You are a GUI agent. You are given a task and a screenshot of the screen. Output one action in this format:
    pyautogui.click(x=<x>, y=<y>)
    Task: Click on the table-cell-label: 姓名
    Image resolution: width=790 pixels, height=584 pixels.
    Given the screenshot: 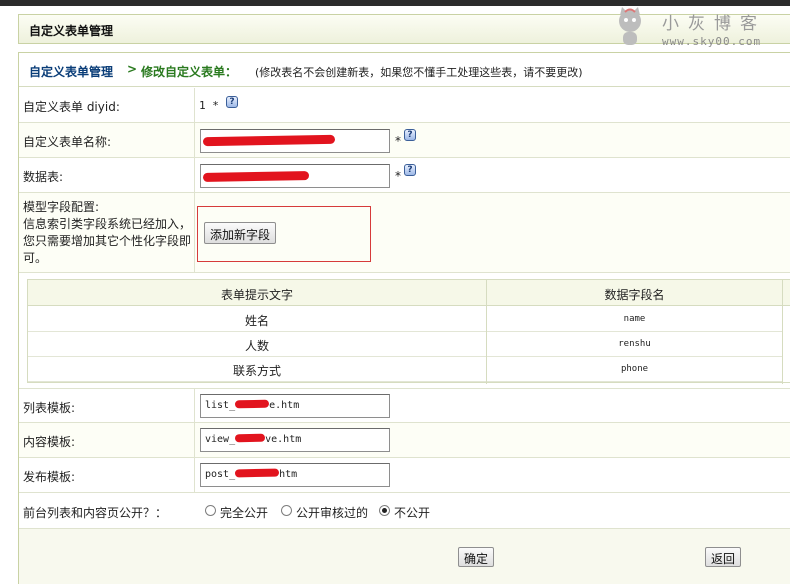 What is the action you would take?
    pyautogui.click(x=257, y=319)
    